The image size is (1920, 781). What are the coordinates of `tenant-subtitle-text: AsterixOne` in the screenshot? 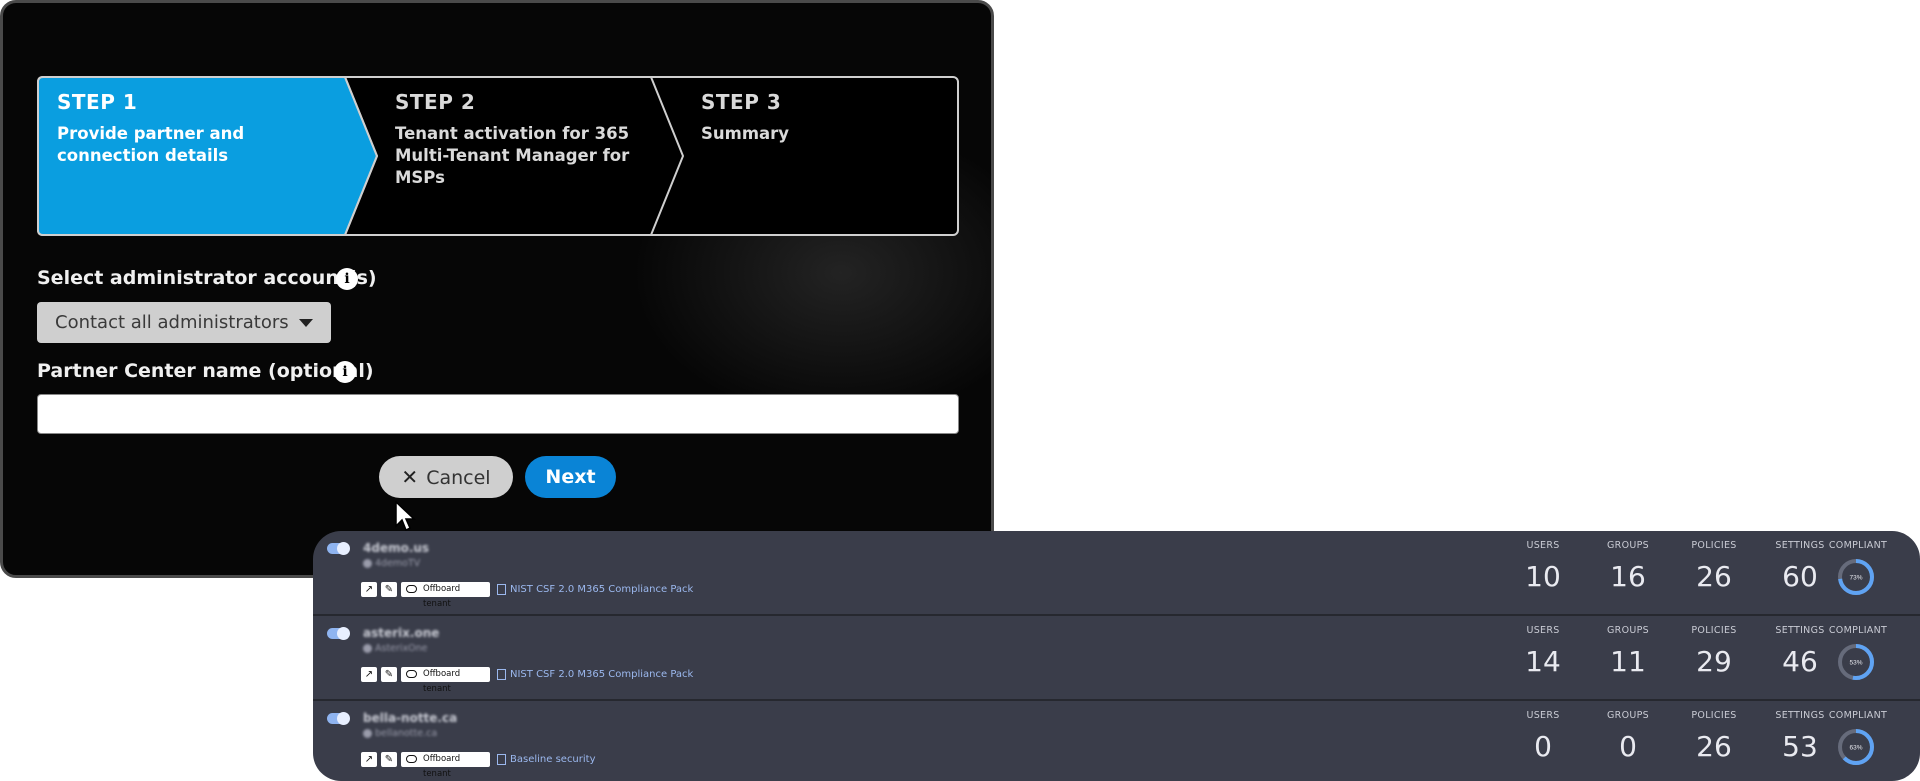 It's located at (401, 648).